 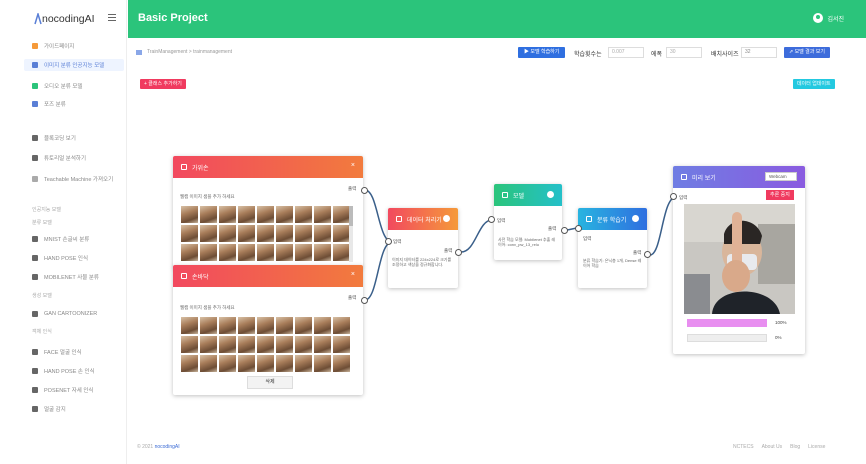 I want to click on home-icon, so click(x=139, y=52).